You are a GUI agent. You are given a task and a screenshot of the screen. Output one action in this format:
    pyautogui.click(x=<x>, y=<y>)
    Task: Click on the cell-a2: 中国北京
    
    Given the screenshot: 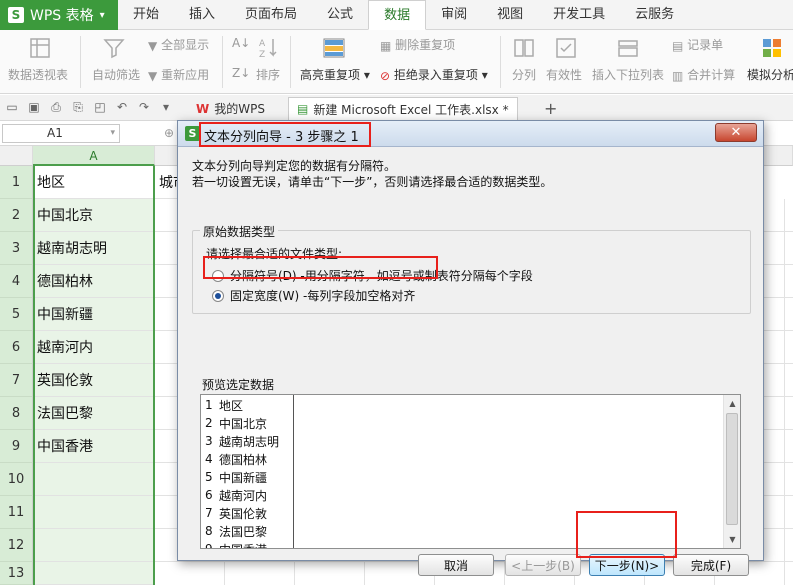 What is the action you would take?
    pyautogui.click(x=94, y=215)
    